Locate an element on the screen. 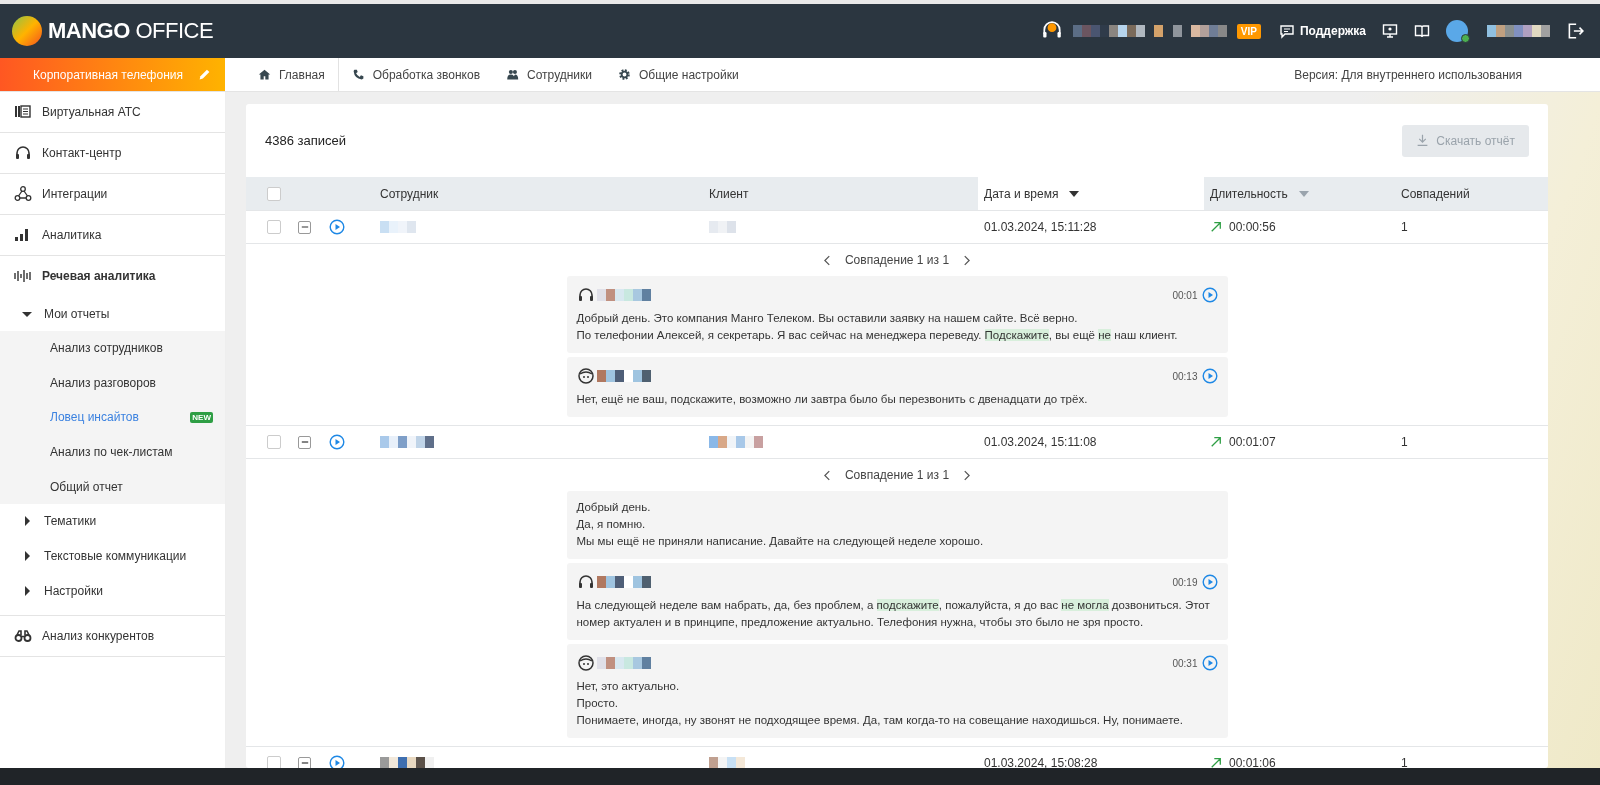 The height and width of the screenshot is (785, 1600). nav-tab: Главная is located at coordinates (298, 74).